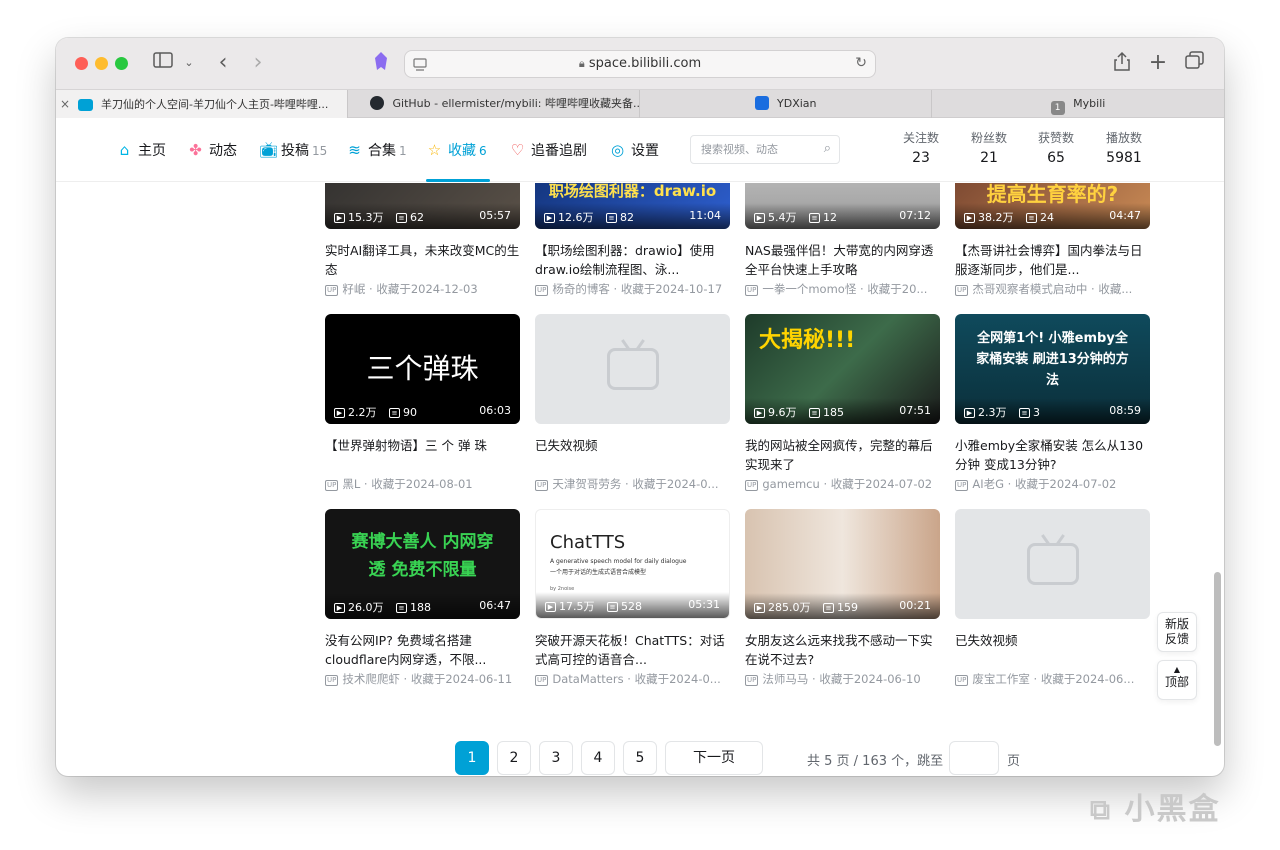 This screenshot has width=1280, height=850. I want to click on zoom-window-button, so click(121, 63).